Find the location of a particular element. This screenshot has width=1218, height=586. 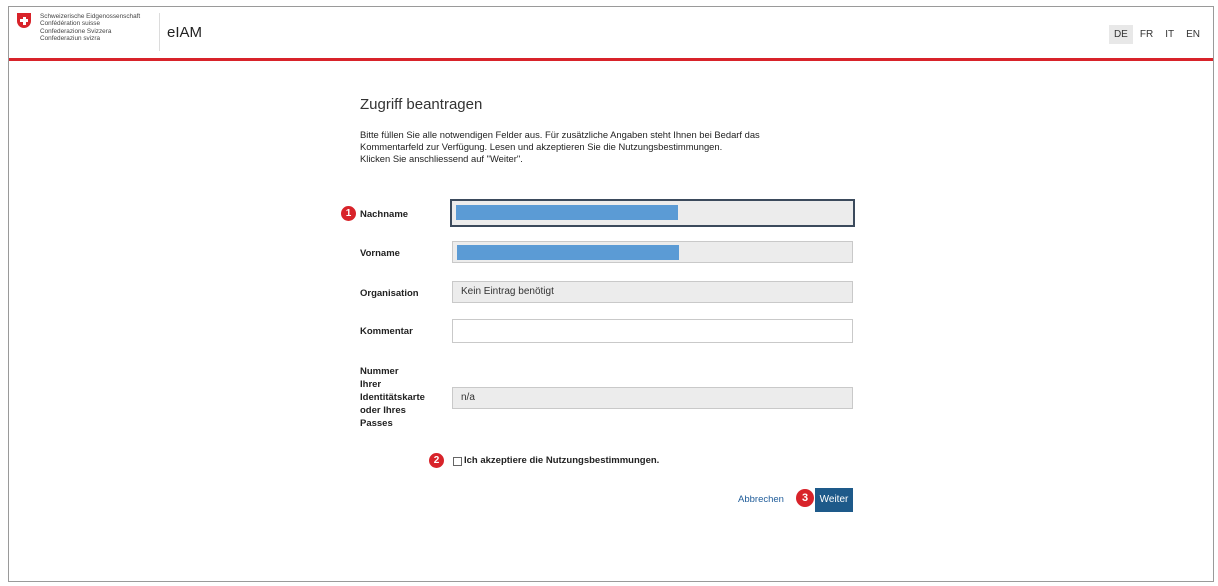

swiss-cross-icon is located at coordinates (24, 20).